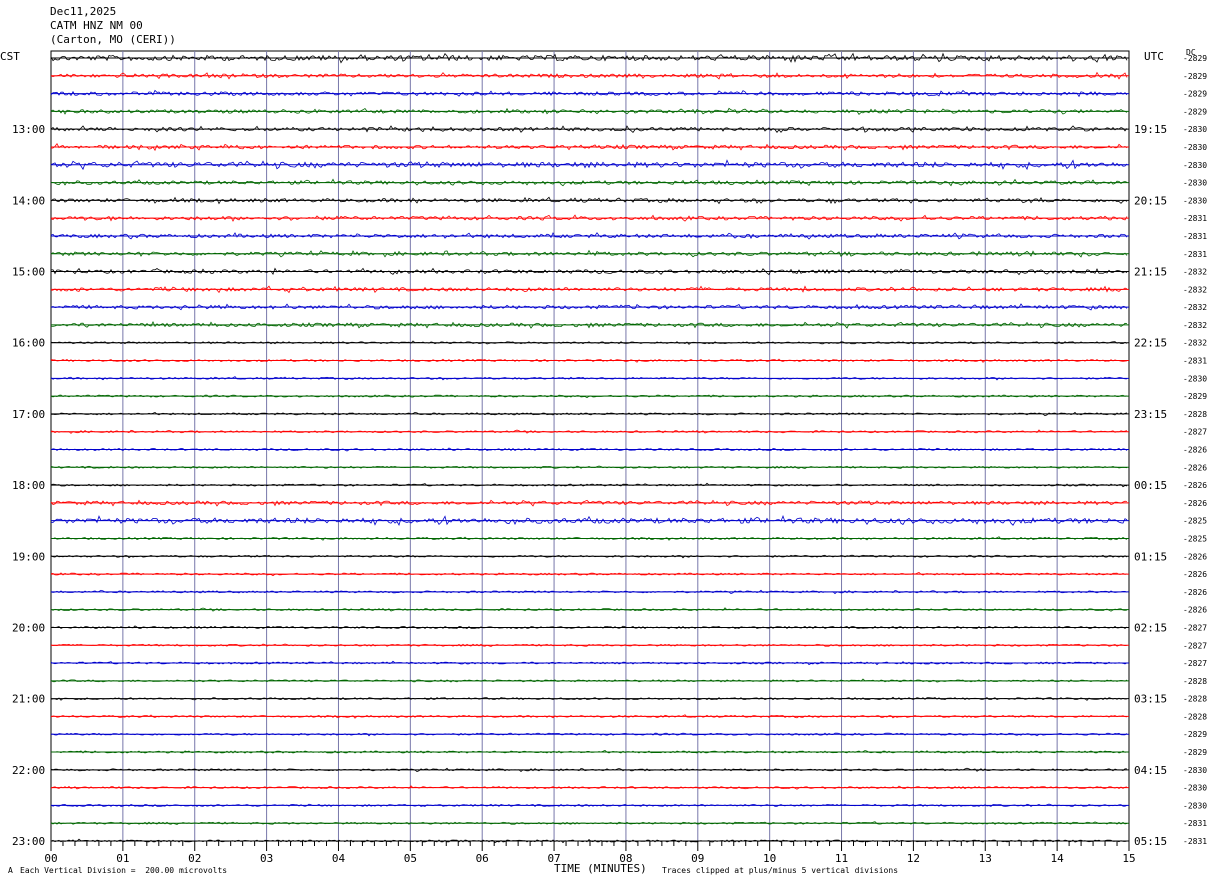  What do you see at coordinates (10, 870) in the screenshot?
I see `footer-corner-mark: A` at bounding box center [10, 870].